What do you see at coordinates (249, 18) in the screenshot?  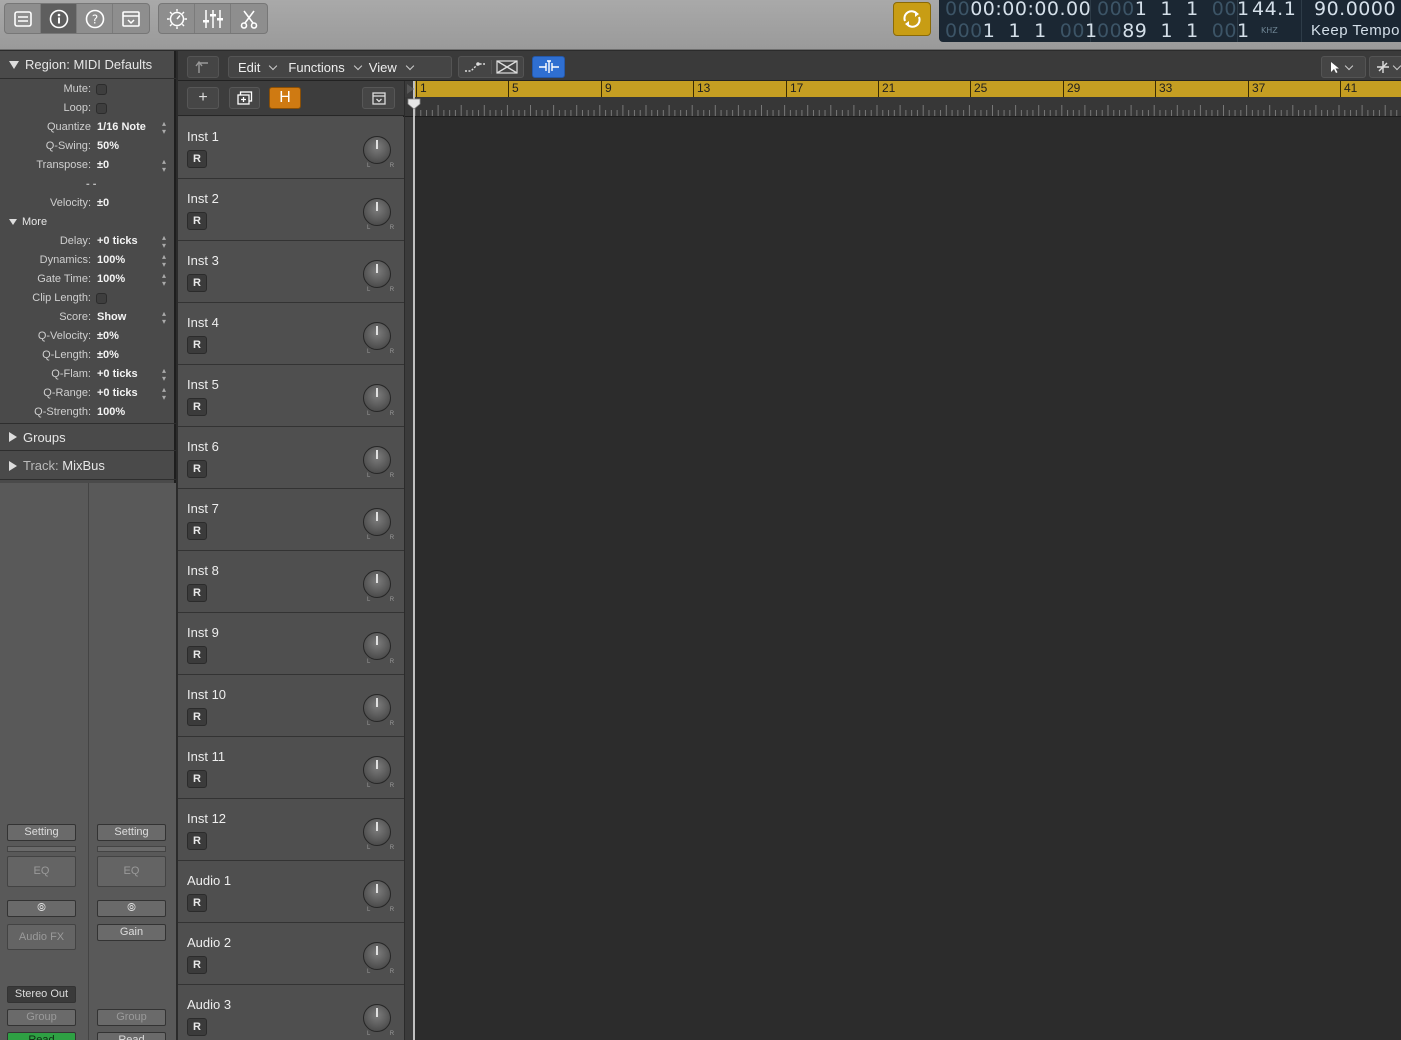 I see `editors-icon` at bounding box center [249, 18].